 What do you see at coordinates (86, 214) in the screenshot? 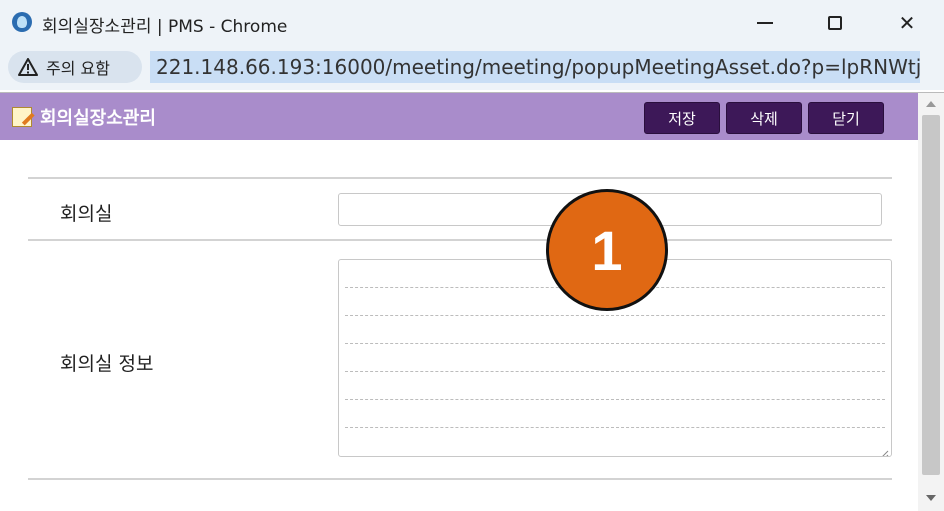
I see `room-name-label: 회의실` at bounding box center [86, 214].